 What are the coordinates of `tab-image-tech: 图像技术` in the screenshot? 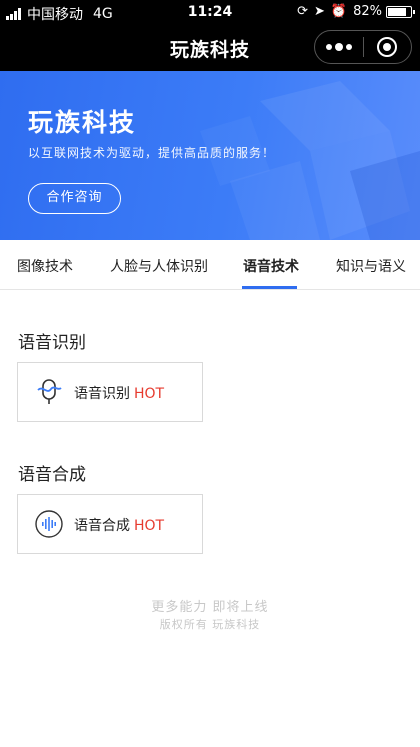 It's located at (45, 266).